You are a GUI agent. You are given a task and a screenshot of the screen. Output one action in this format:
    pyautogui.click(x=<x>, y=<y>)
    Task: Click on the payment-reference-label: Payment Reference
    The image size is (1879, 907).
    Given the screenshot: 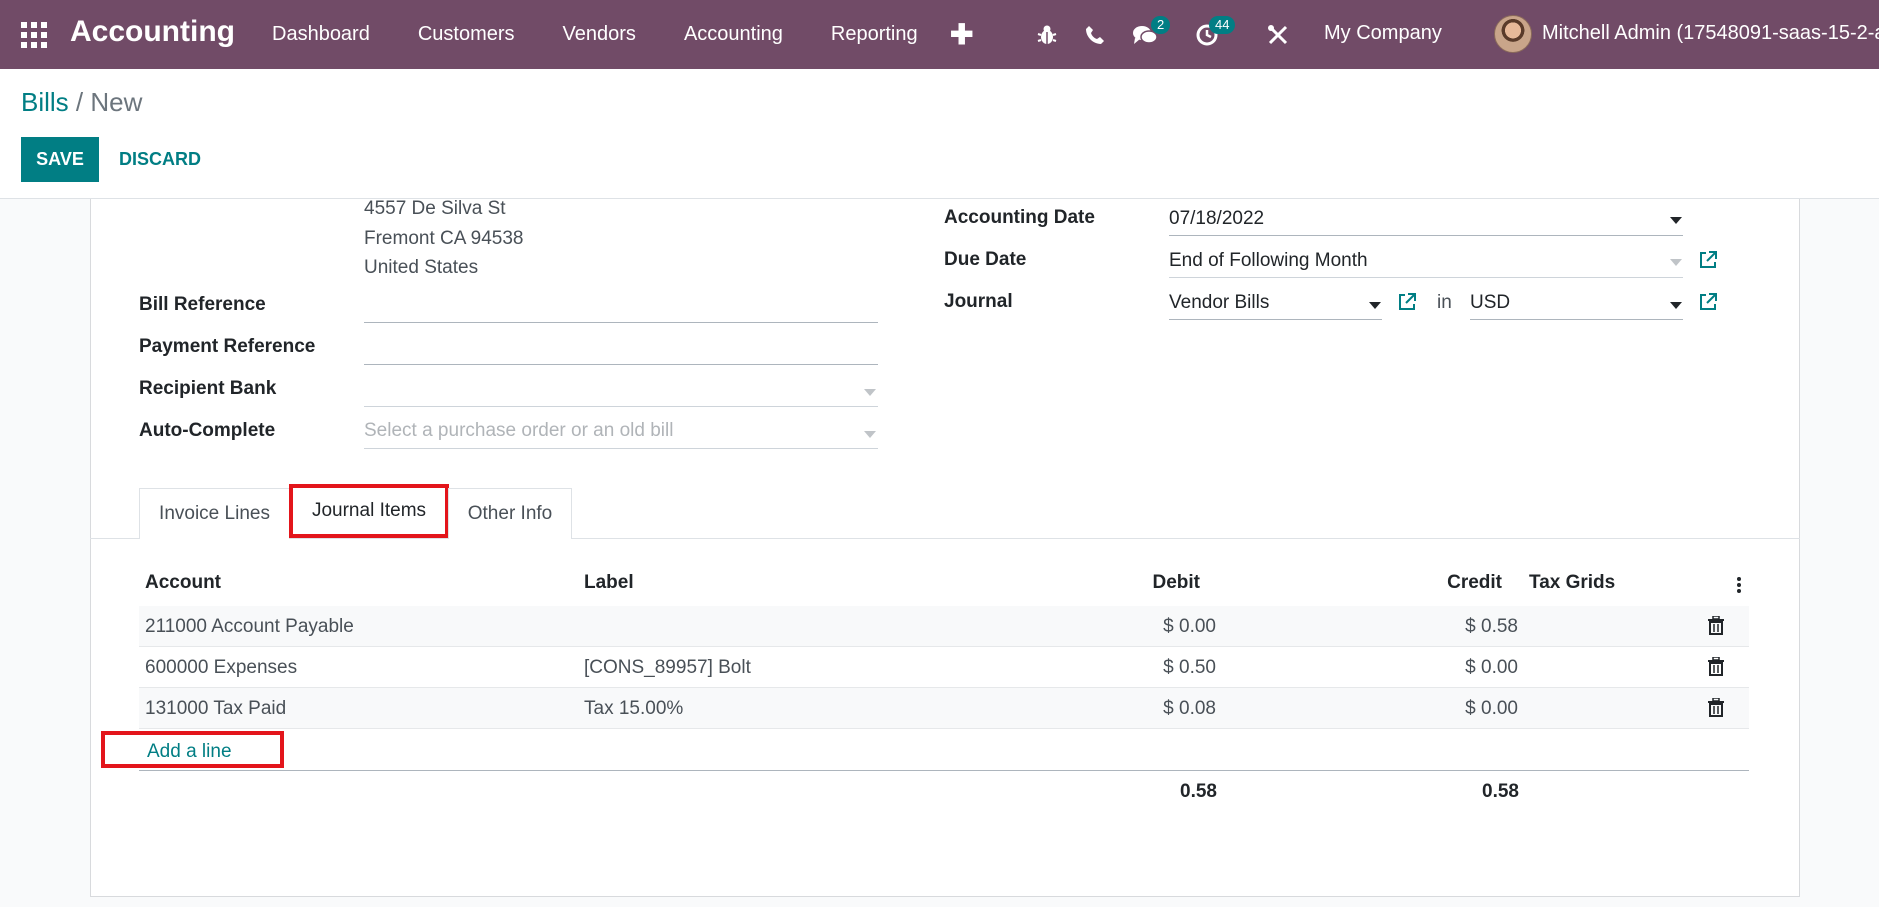 What is the action you would take?
    pyautogui.click(x=227, y=346)
    